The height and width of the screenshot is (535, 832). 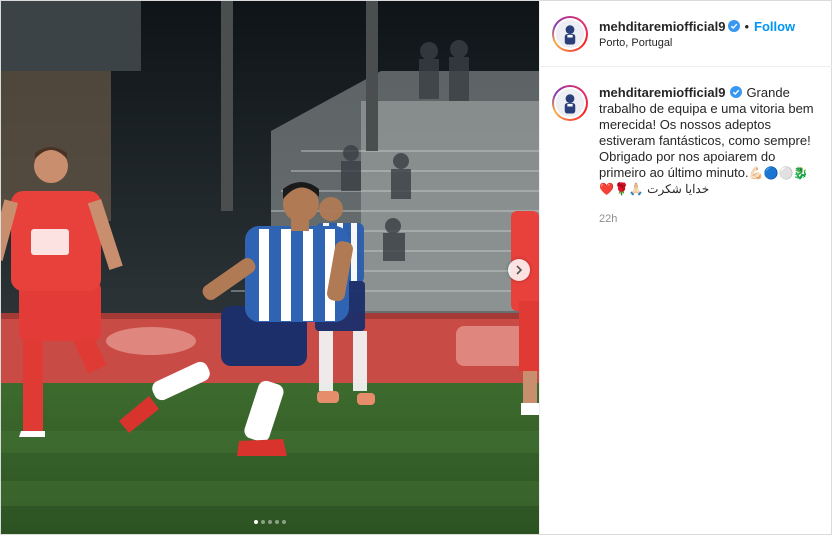 What do you see at coordinates (710, 219) in the screenshot?
I see `post-timestamp: 22h` at bounding box center [710, 219].